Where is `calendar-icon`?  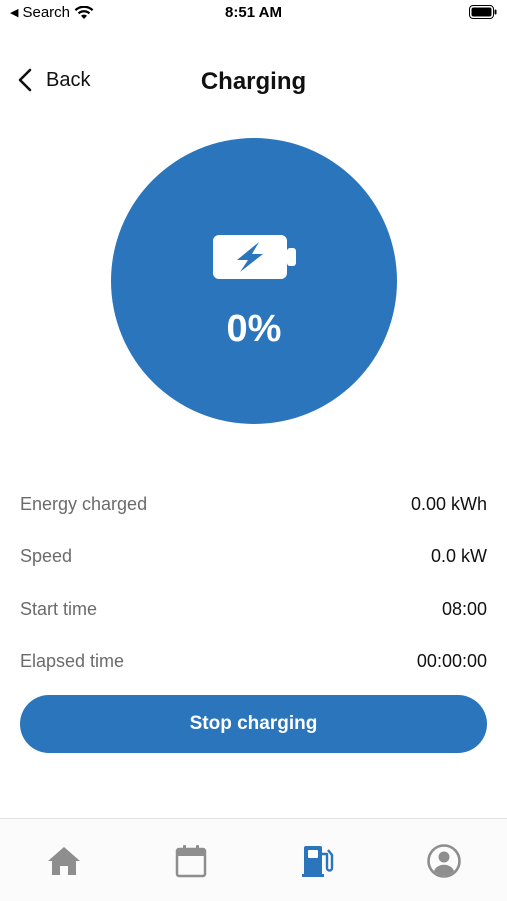 calendar-icon is located at coordinates (191, 861).